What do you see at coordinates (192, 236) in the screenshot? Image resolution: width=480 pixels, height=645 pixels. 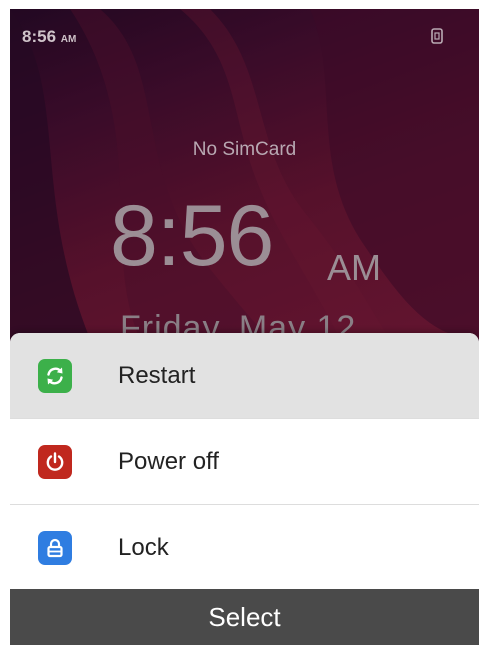 I see `lockscreen-clock: 8:56` at bounding box center [192, 236].